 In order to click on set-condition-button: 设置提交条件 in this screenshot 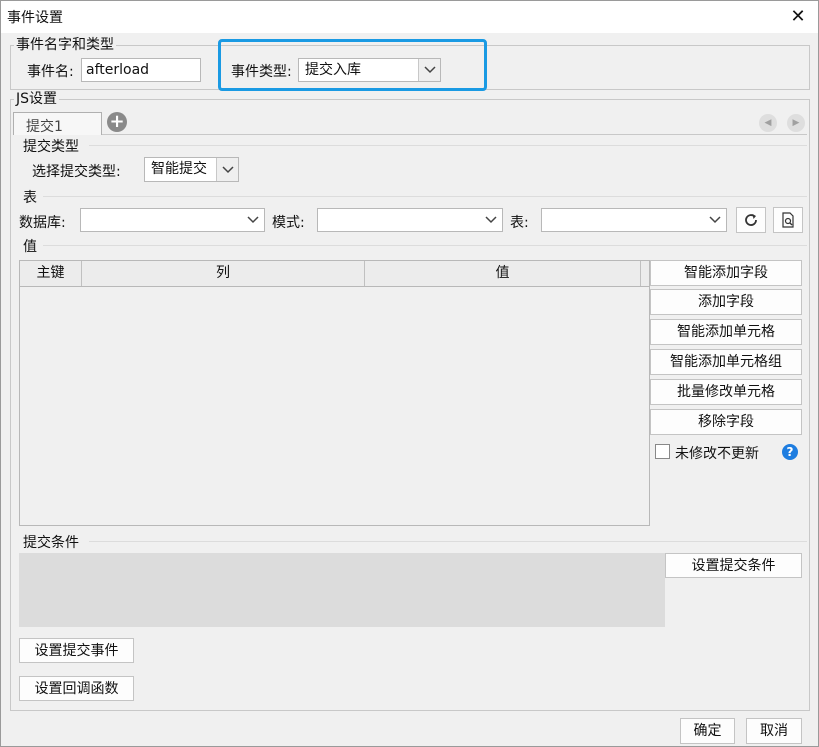, I will do `click(733, 565)`.